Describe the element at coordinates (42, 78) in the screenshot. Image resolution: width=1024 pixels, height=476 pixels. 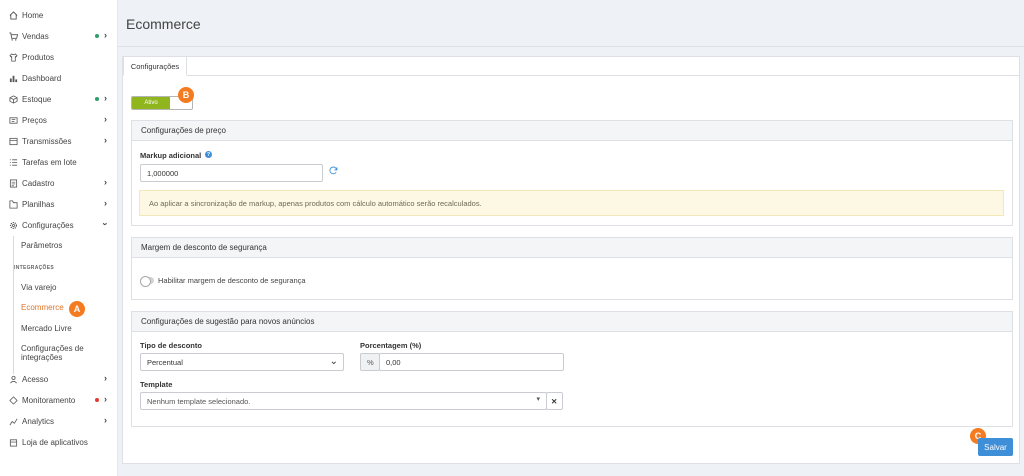
I see `sidebar-item-label: Dashboard` at that location.